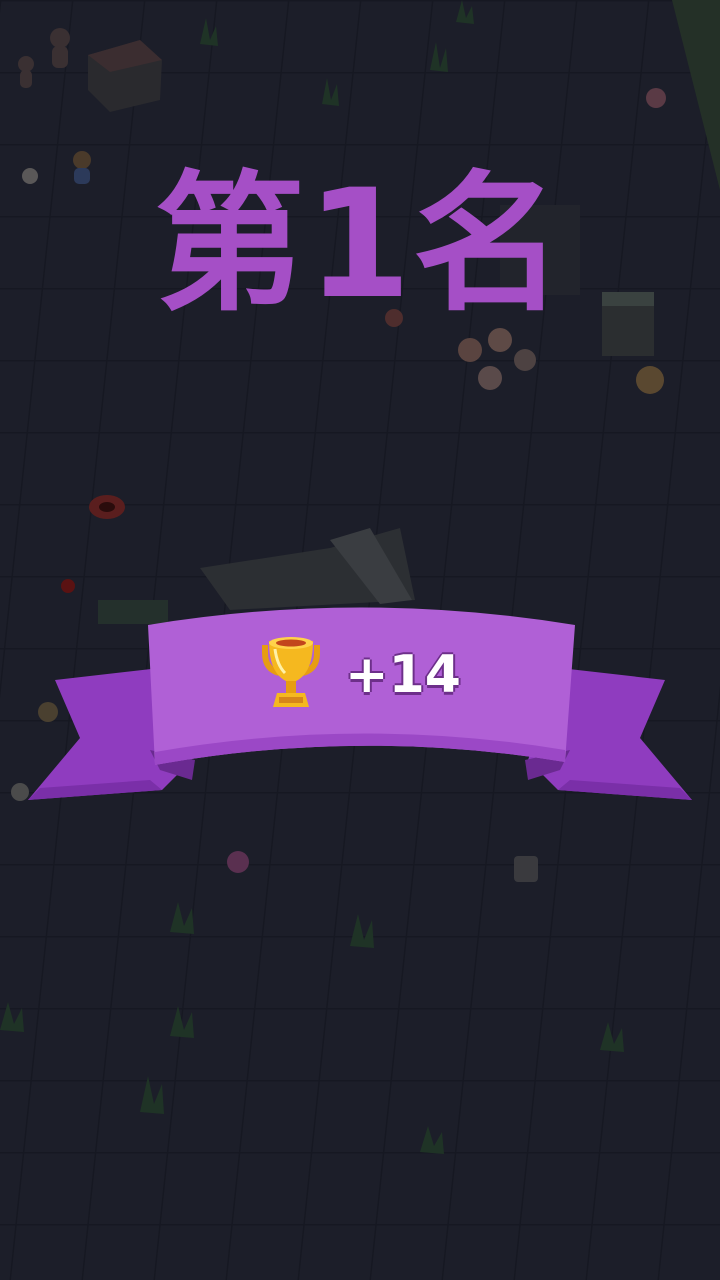 The width and height of the screenshot is (720, 1280). I want to click on reward-value: +14, so click(403, 675).